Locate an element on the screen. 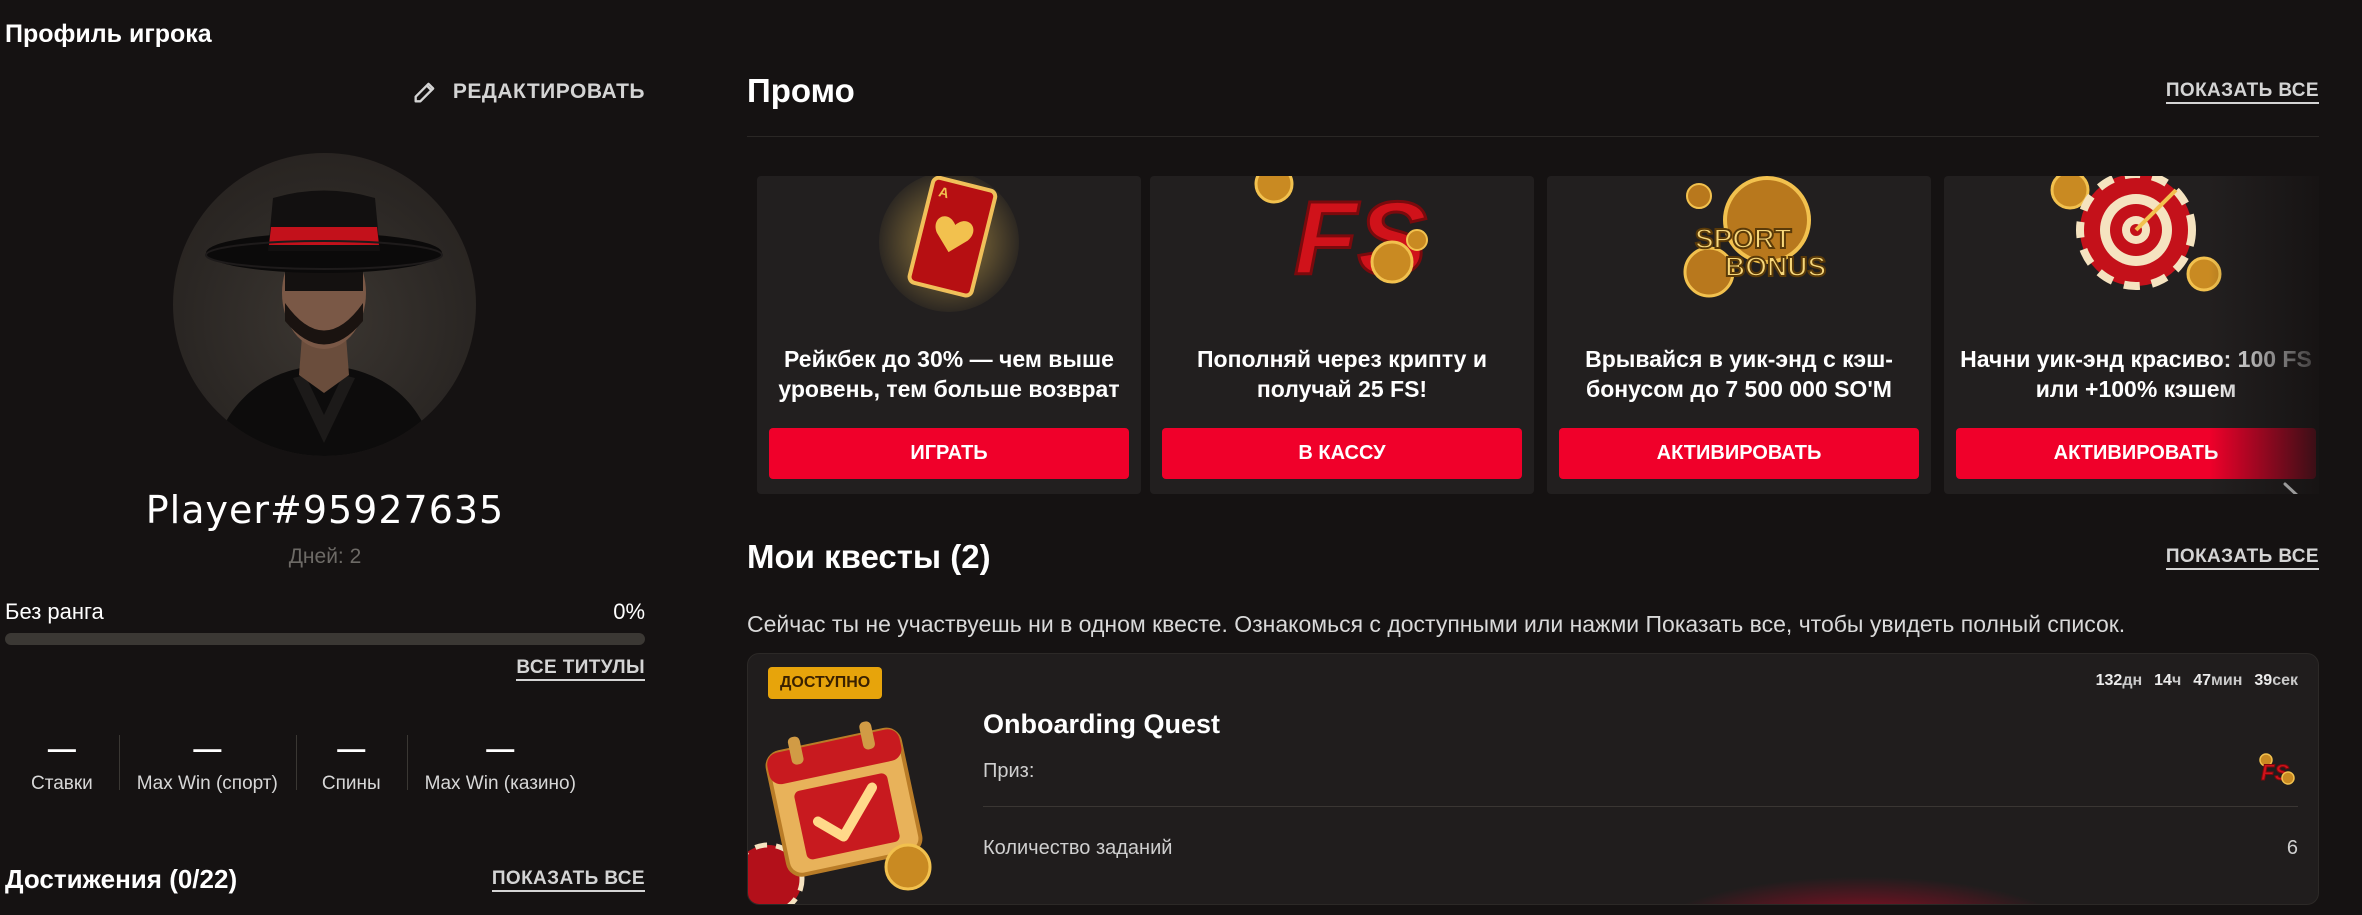  promo-show-all-link: ПОКАЗАТЬ ВСЕ is located at coordinates (2242, 92).